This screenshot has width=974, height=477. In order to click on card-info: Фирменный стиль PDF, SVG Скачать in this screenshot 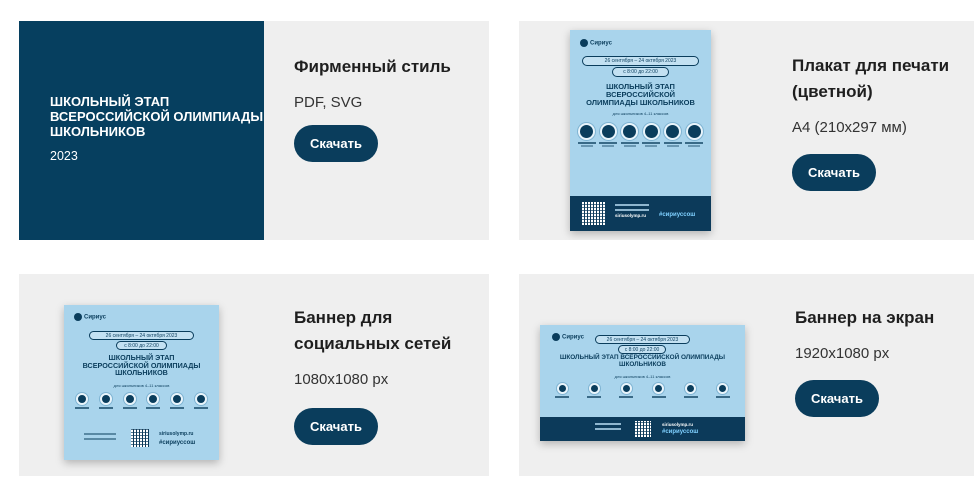, I will do `click(391, 130)`.